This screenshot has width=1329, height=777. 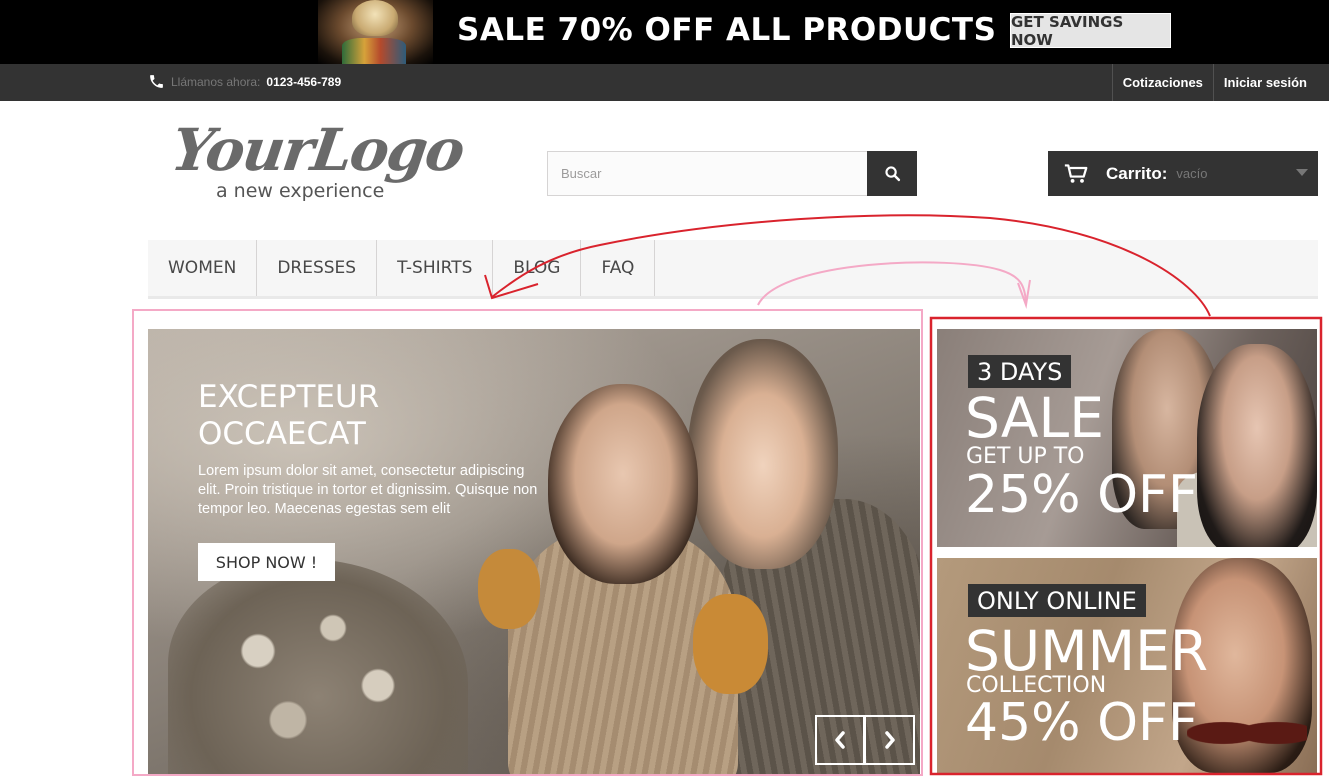 I want to click on shop-now-button: SHOP NOW !, so click(x=266, y=562).